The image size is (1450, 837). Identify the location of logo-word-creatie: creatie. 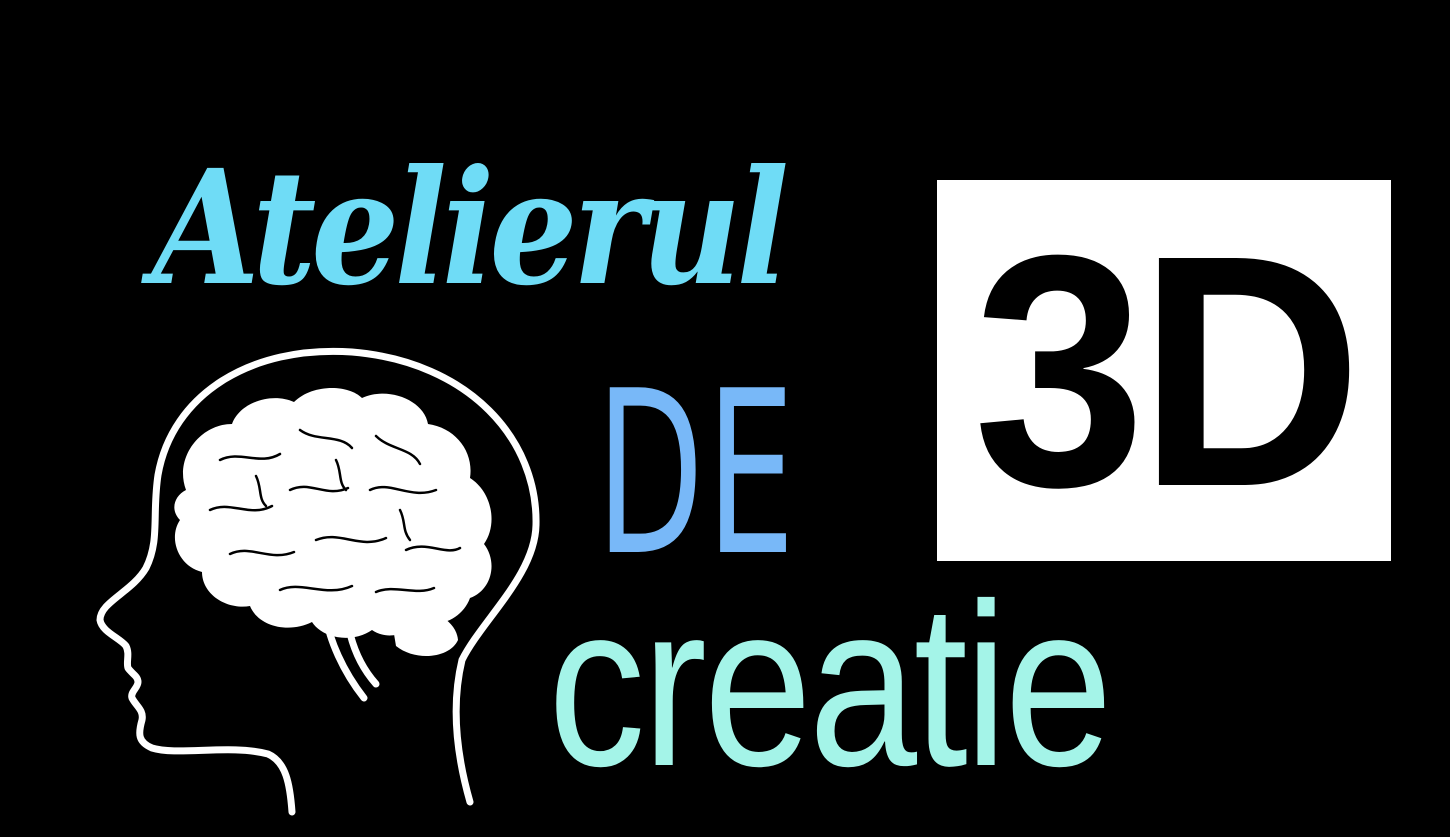
(830, 685).